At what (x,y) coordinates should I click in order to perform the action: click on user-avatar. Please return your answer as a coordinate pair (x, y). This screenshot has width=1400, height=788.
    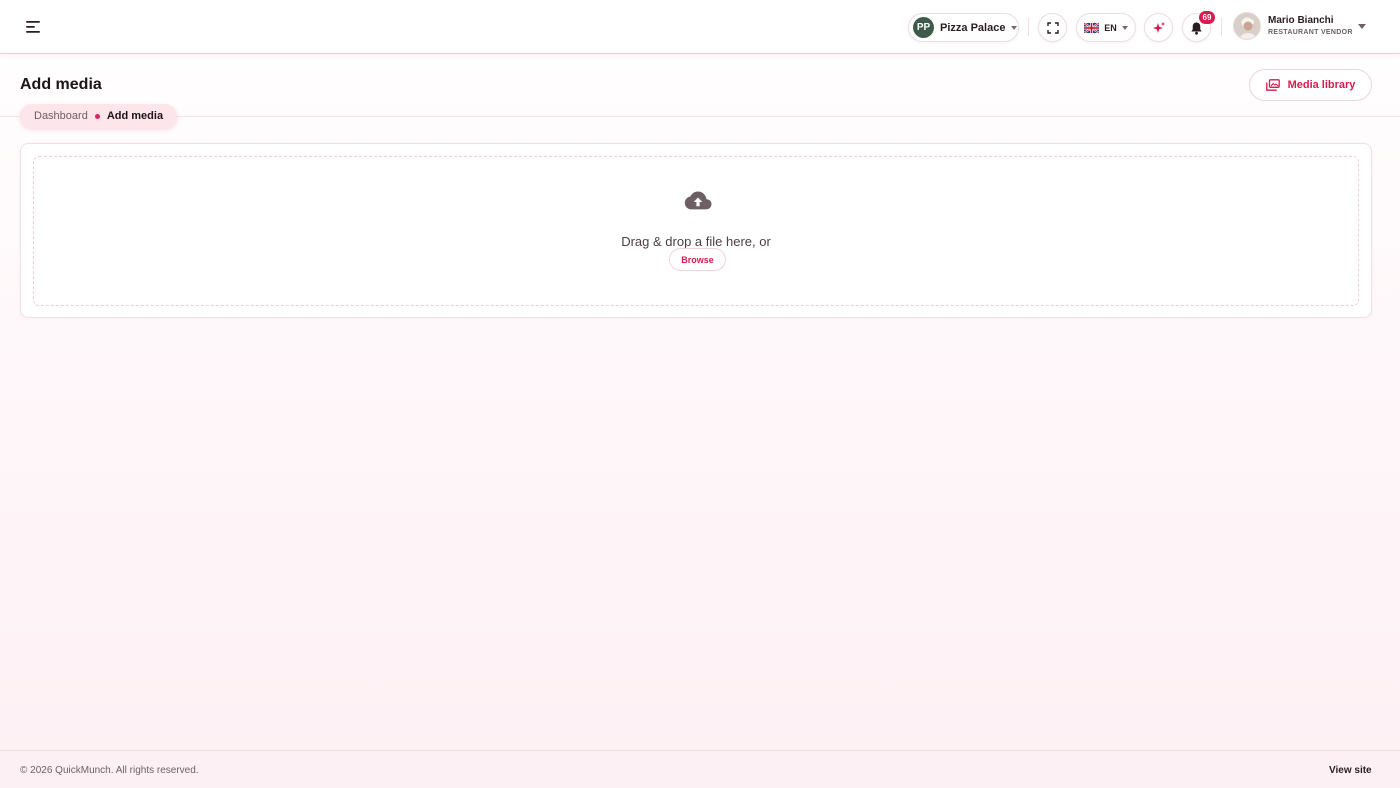
    Looking at the image, I should click on (1247, 26).